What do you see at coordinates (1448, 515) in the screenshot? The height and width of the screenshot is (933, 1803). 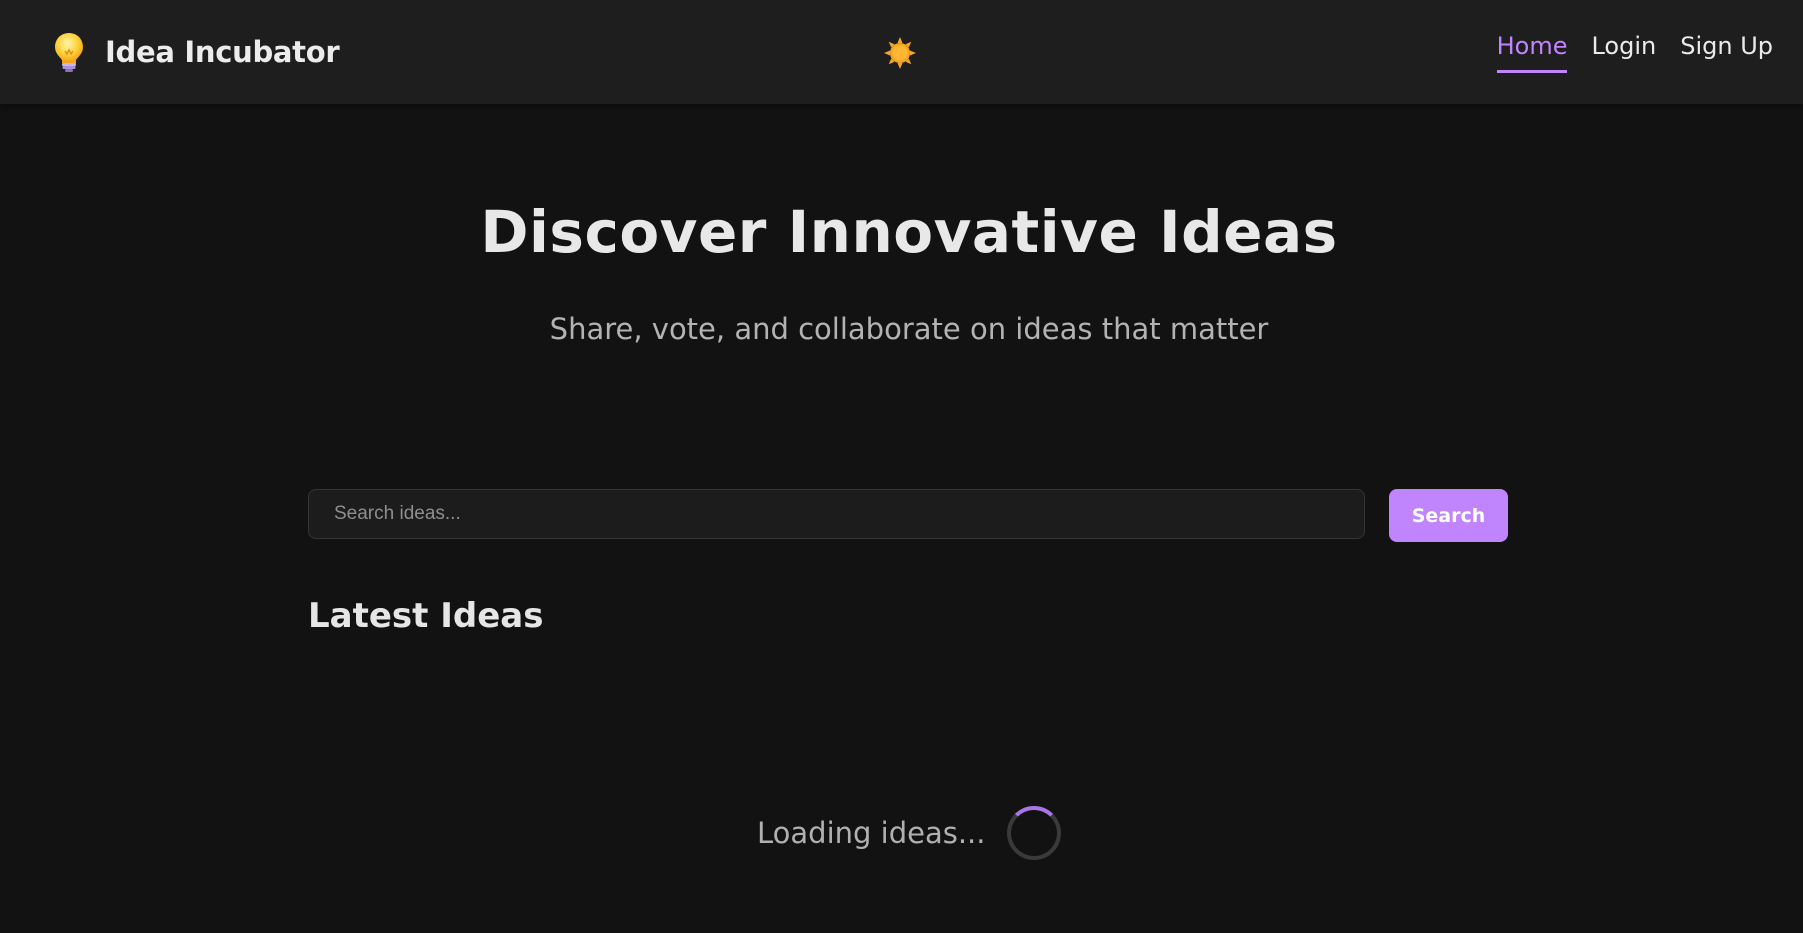 I see `search-button: Search` at bounding box center [1448, 515].